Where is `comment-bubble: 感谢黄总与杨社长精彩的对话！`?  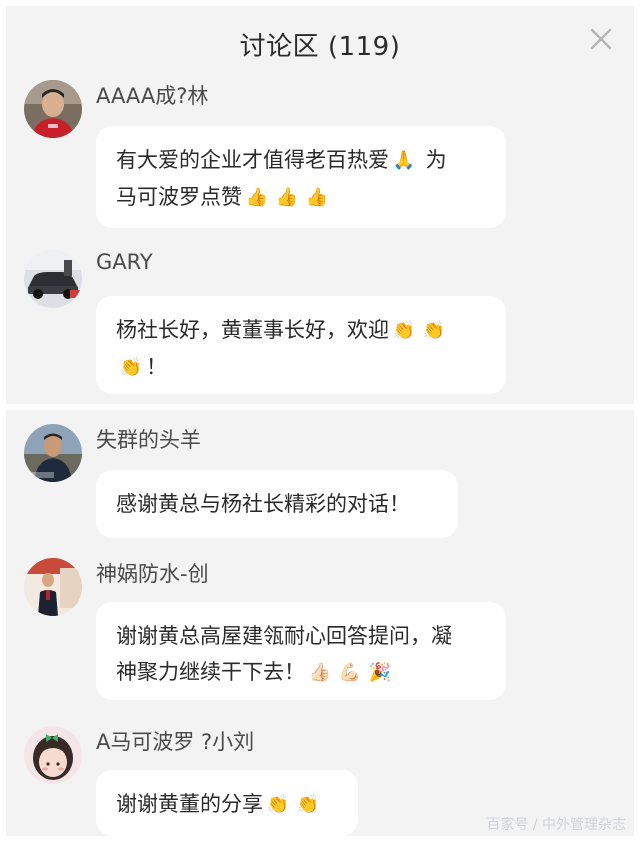
comment-bubble: 感谢黄总与杨社长精彩的对话！ is located at coordinates (277, 504).